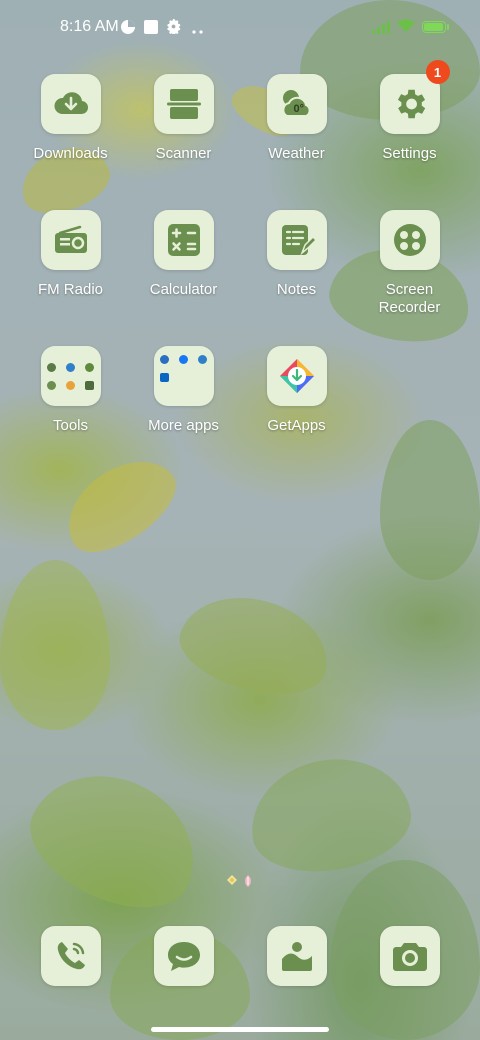  I want to click on status-bar: 8:16 AM, so click(240, 28).